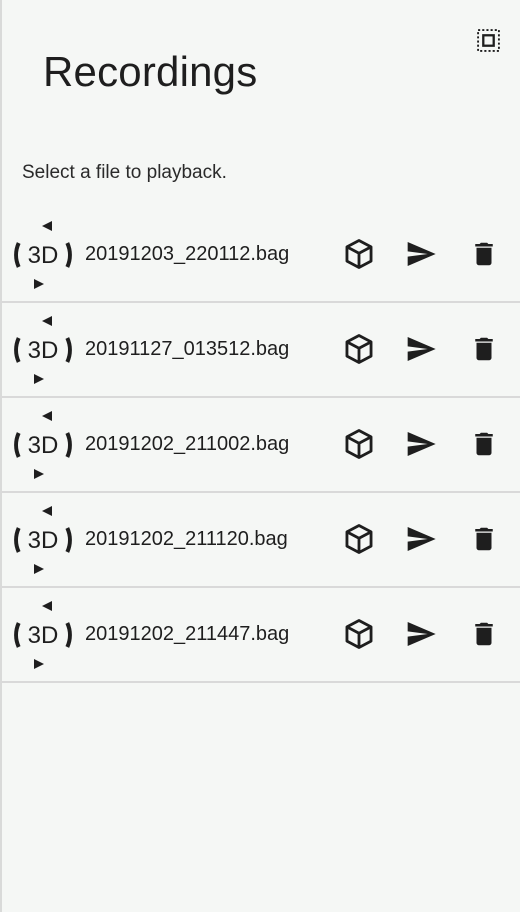 This screenshot has width=520, height=912. Describe the element at coordinates (187, 349) in the screenshot. I see `file-name: 20191127_013512.bag` at that location.